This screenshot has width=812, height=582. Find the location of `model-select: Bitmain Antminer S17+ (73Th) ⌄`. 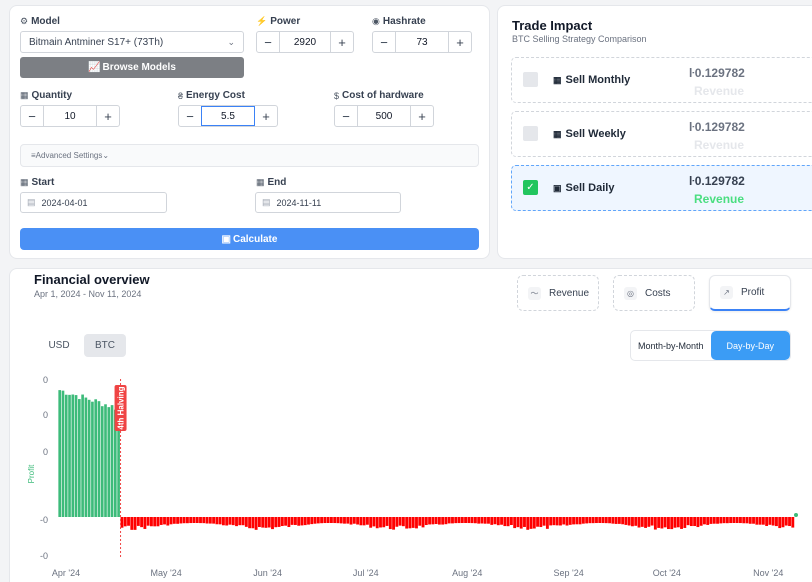

model-select: Bitmain Antminer S17+ (73Th) ⌄ is located at coordinates (132, 42).